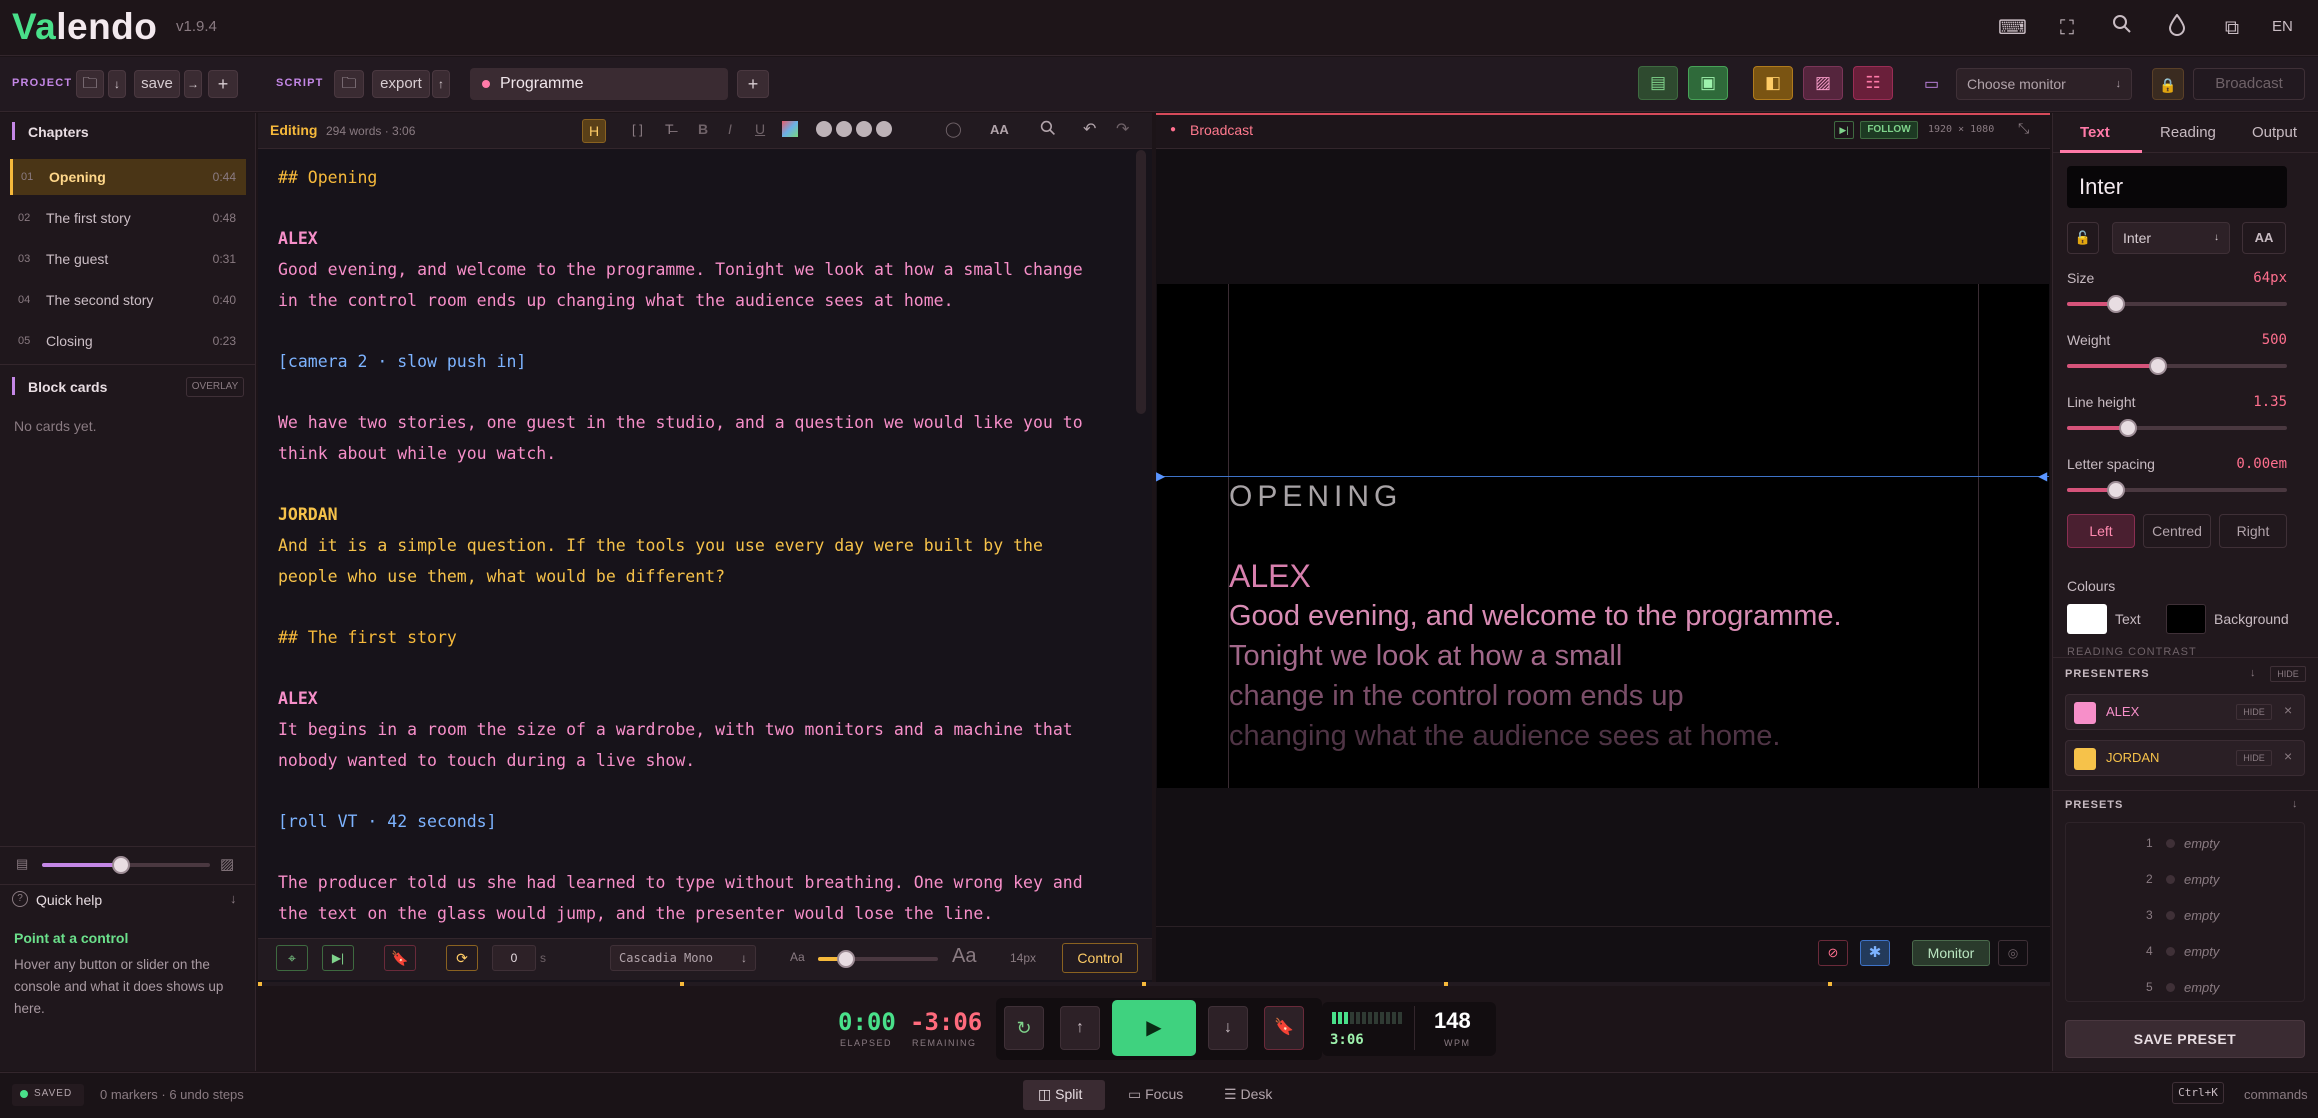 The width and height of the screenshot is (2318, 1118). What do you see at coordinates (2177, 490) in the screenshot?
I see `letterspacing-slider` at bounding box center [2177, 490].